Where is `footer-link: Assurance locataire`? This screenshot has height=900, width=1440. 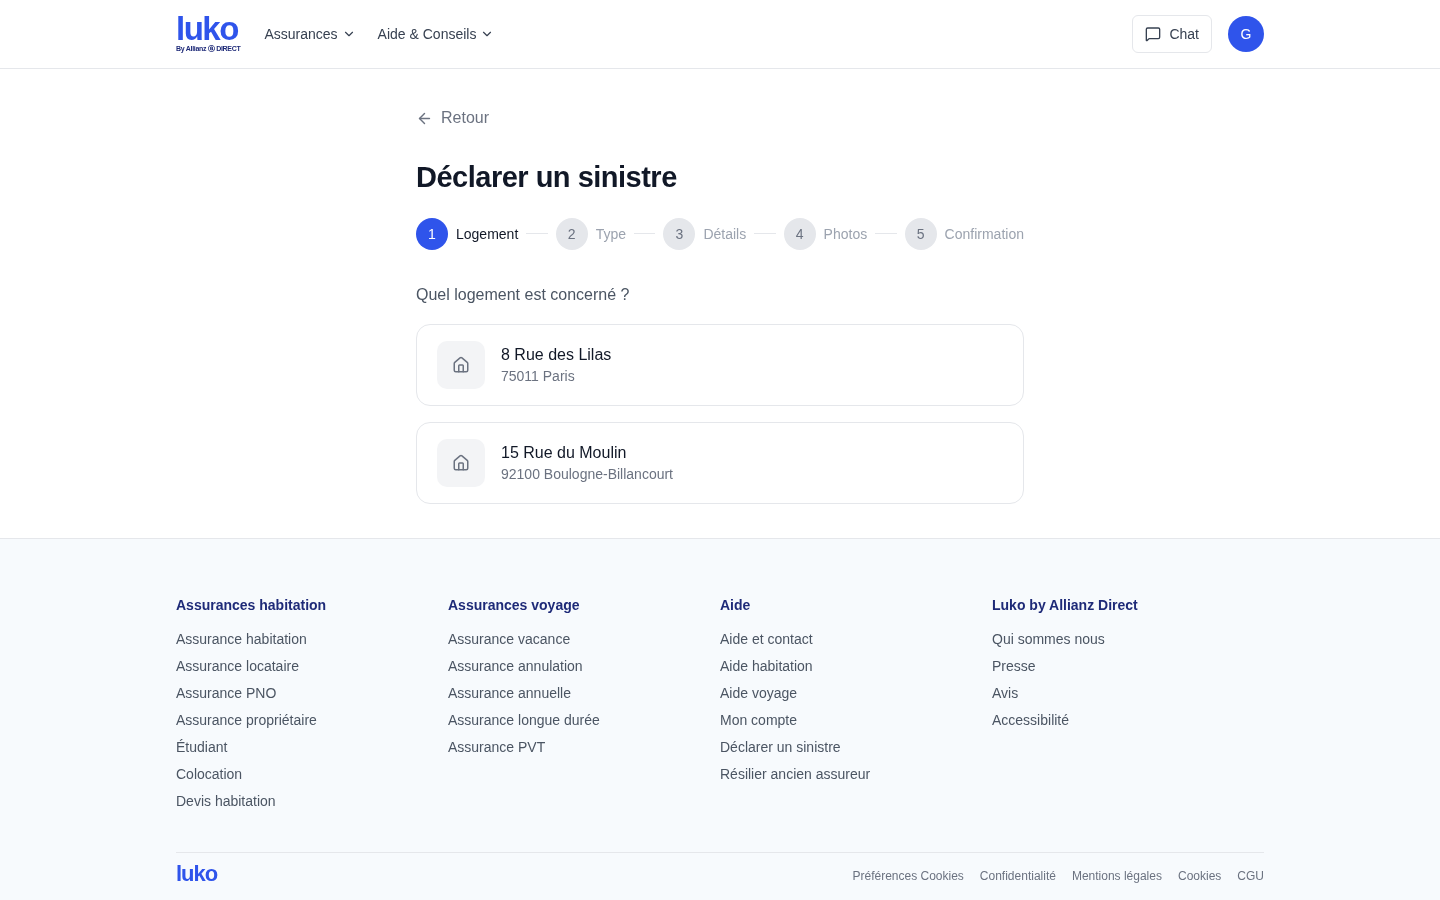
footer-link: Assurance locataire is located at coordinates (312, 665).